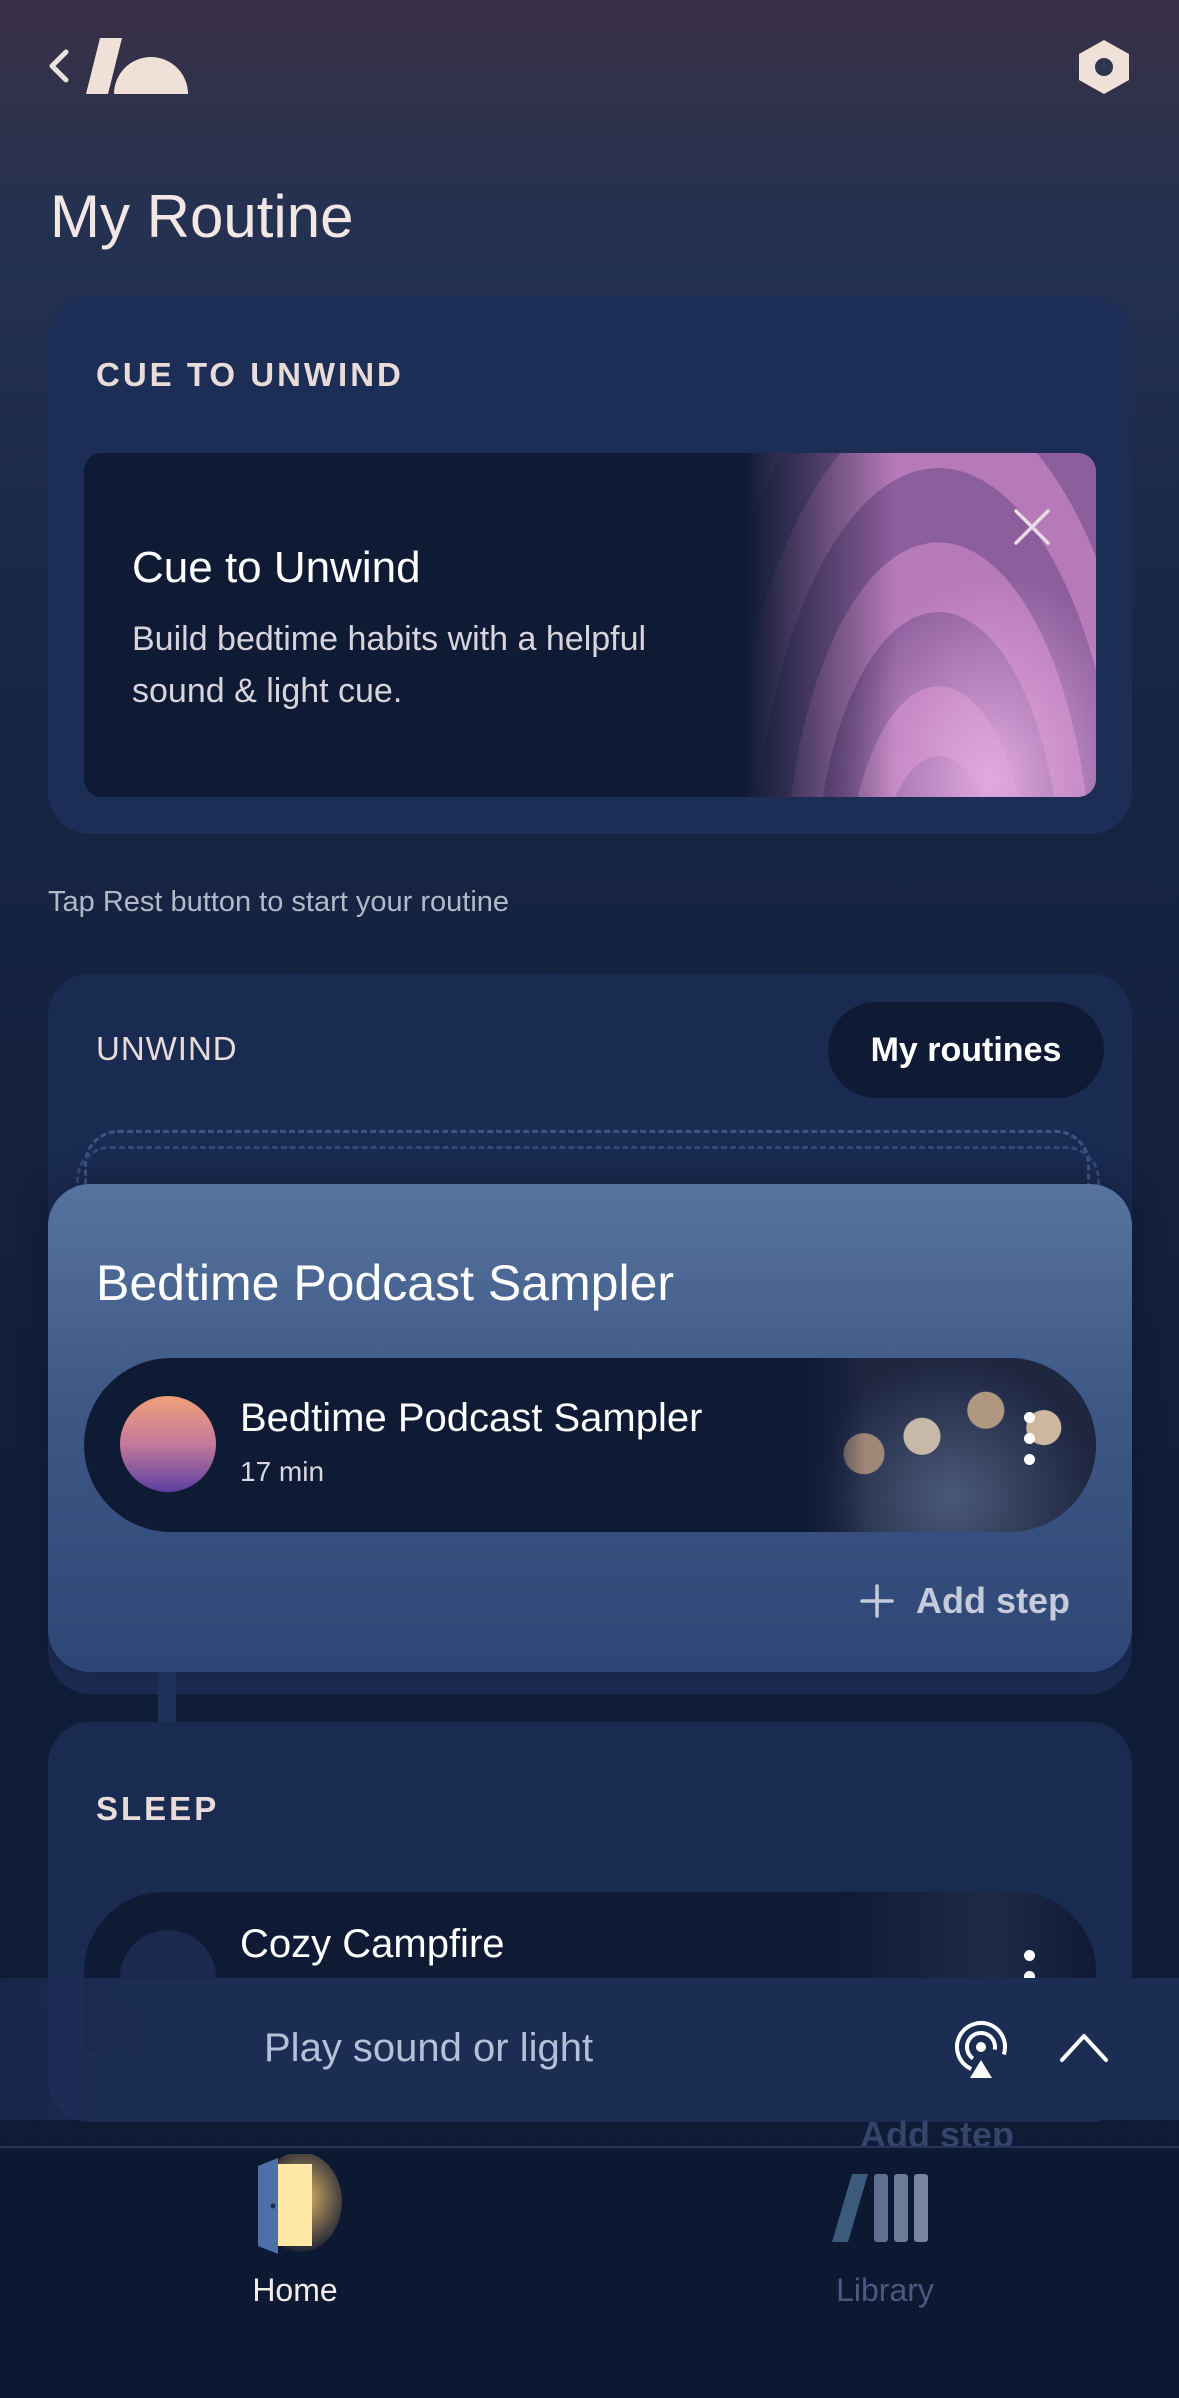 This screenshot has height=2398, width=1179. Describe the element at coordinates (202, 216) in the screenshot. I see `page-title: My Routine` at that location.